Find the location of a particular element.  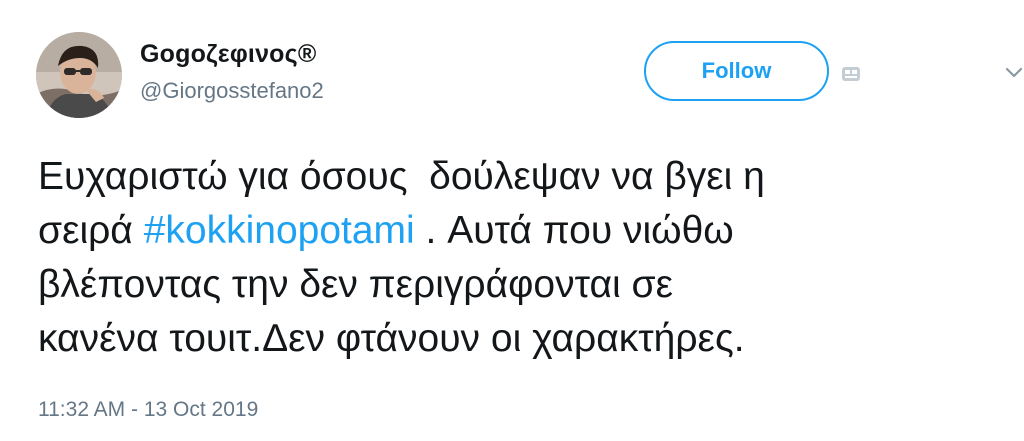

timestamp: 11:32 AM - 13 Oct 2019 is located at coordinates (148, 410).